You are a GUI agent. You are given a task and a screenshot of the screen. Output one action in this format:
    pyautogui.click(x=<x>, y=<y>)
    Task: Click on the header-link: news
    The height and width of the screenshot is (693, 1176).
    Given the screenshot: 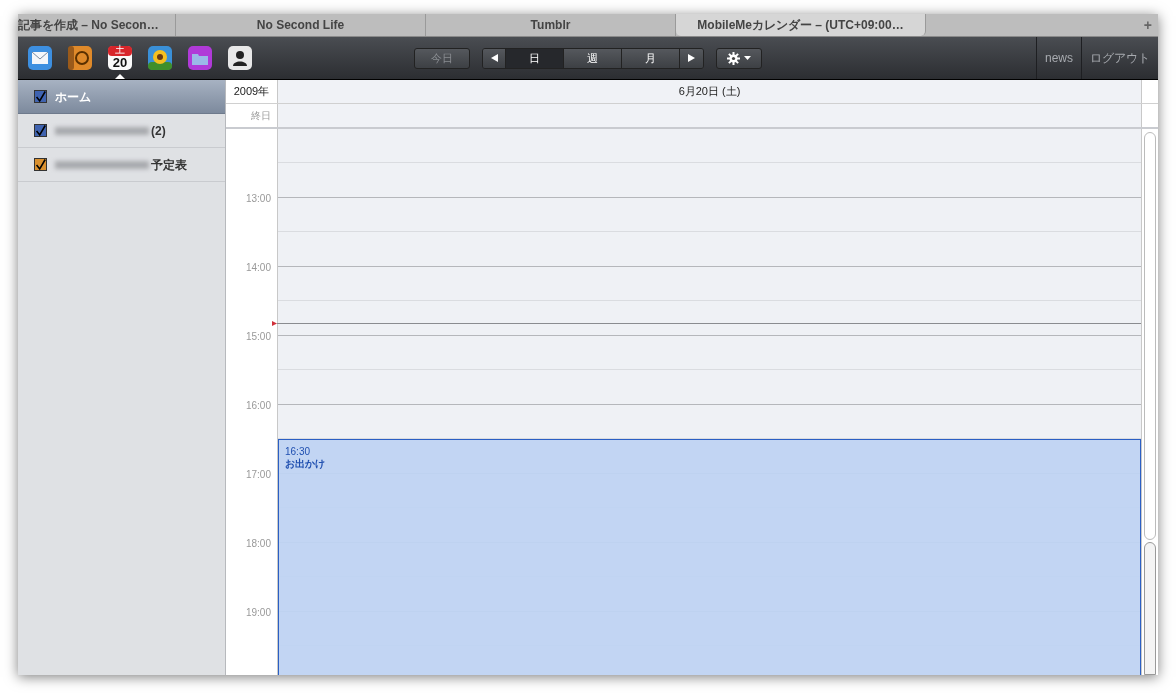 What is the action you would take?
    pyautogui.click(x=1058, y=58)
    